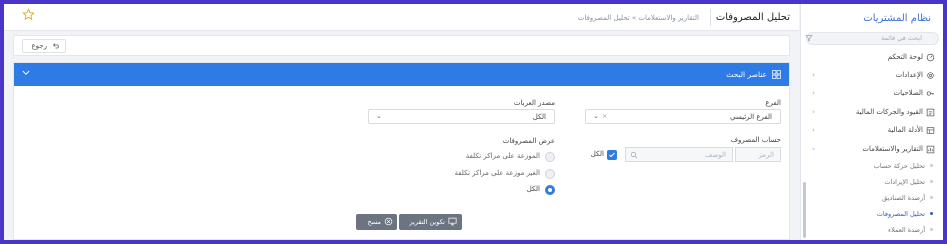  What do you see at coordinates (550, 157) in the screenshot?
I see `radio-distributed` at bounding box center [550, 157].